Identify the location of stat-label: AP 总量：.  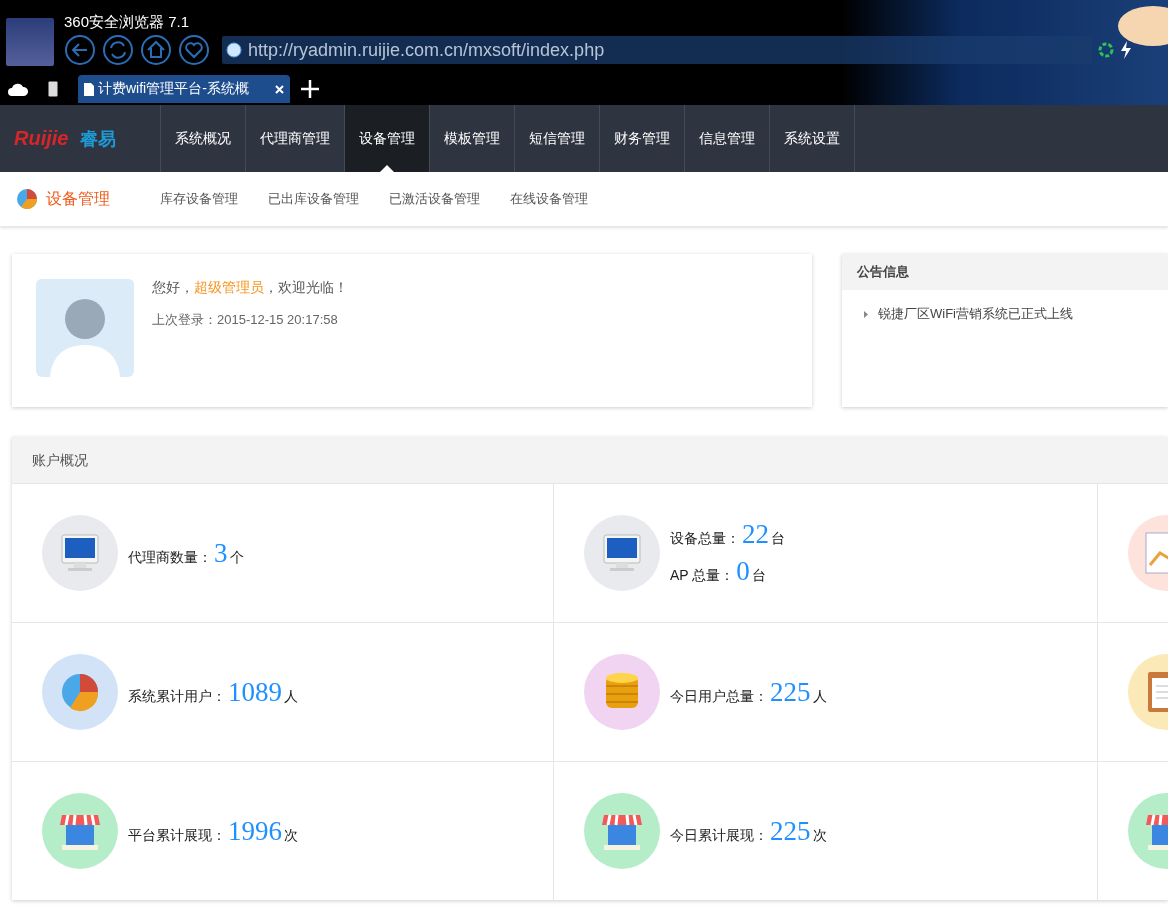
(702, 576).